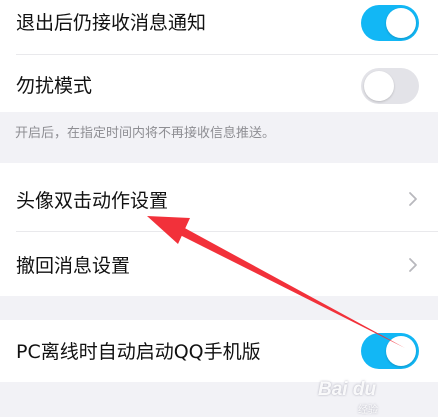 This screenshot has height=417, width=438. What do you see at coordinates (368, 410) in the screenshot?
I see `watermark-sub: 经验` at bounding box center [368, 410].